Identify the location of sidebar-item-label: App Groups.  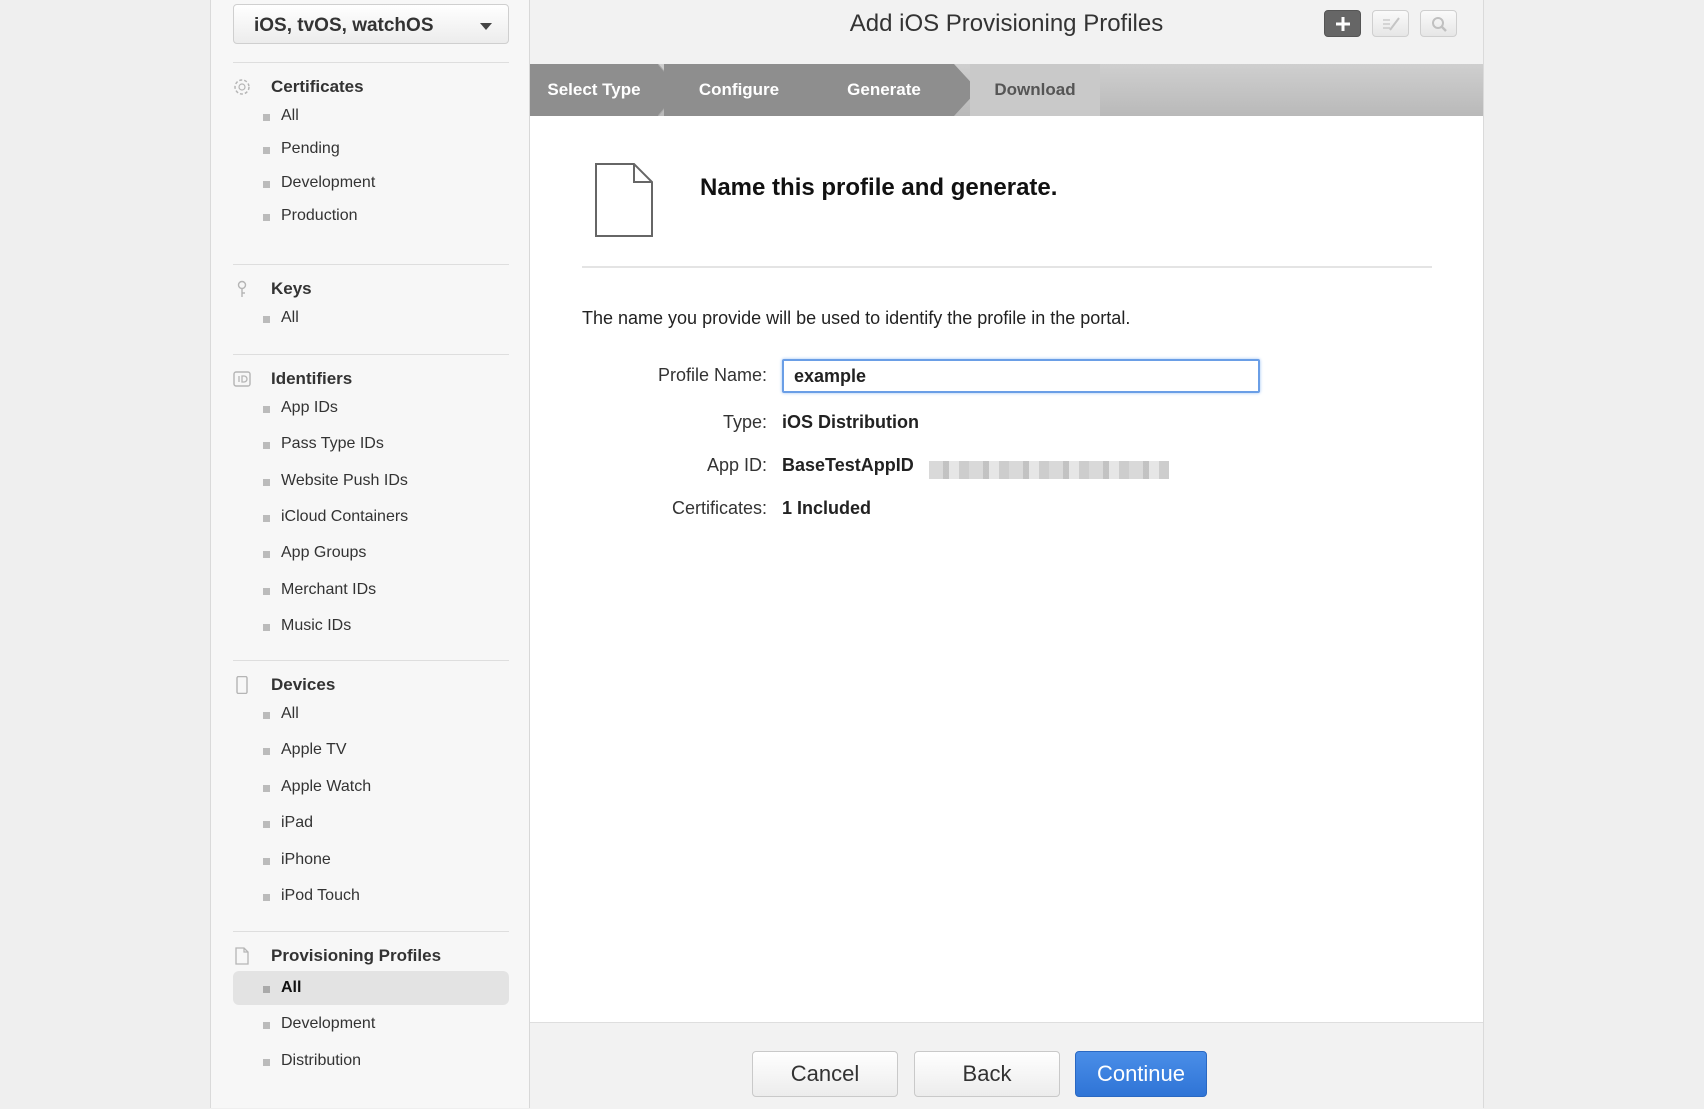
(324, 552).